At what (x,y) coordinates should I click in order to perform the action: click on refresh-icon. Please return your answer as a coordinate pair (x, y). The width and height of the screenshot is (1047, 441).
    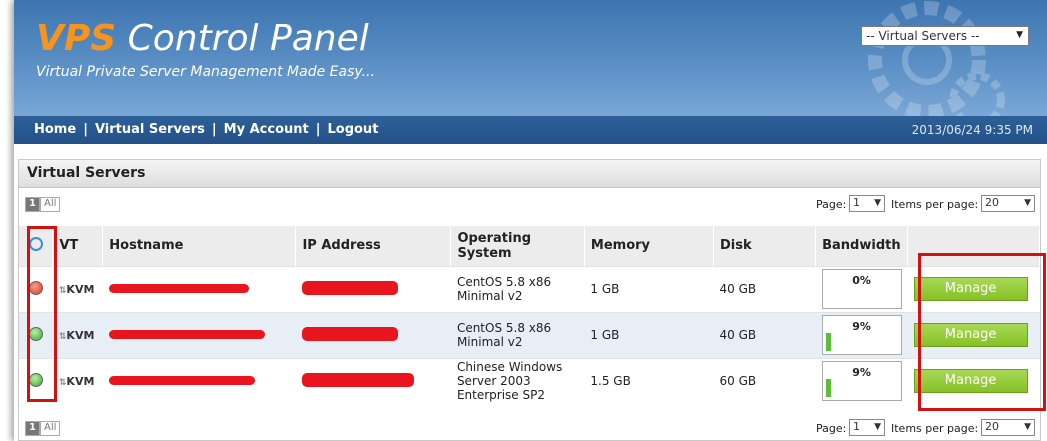
    Looking at the image, I should click on (36, 243).